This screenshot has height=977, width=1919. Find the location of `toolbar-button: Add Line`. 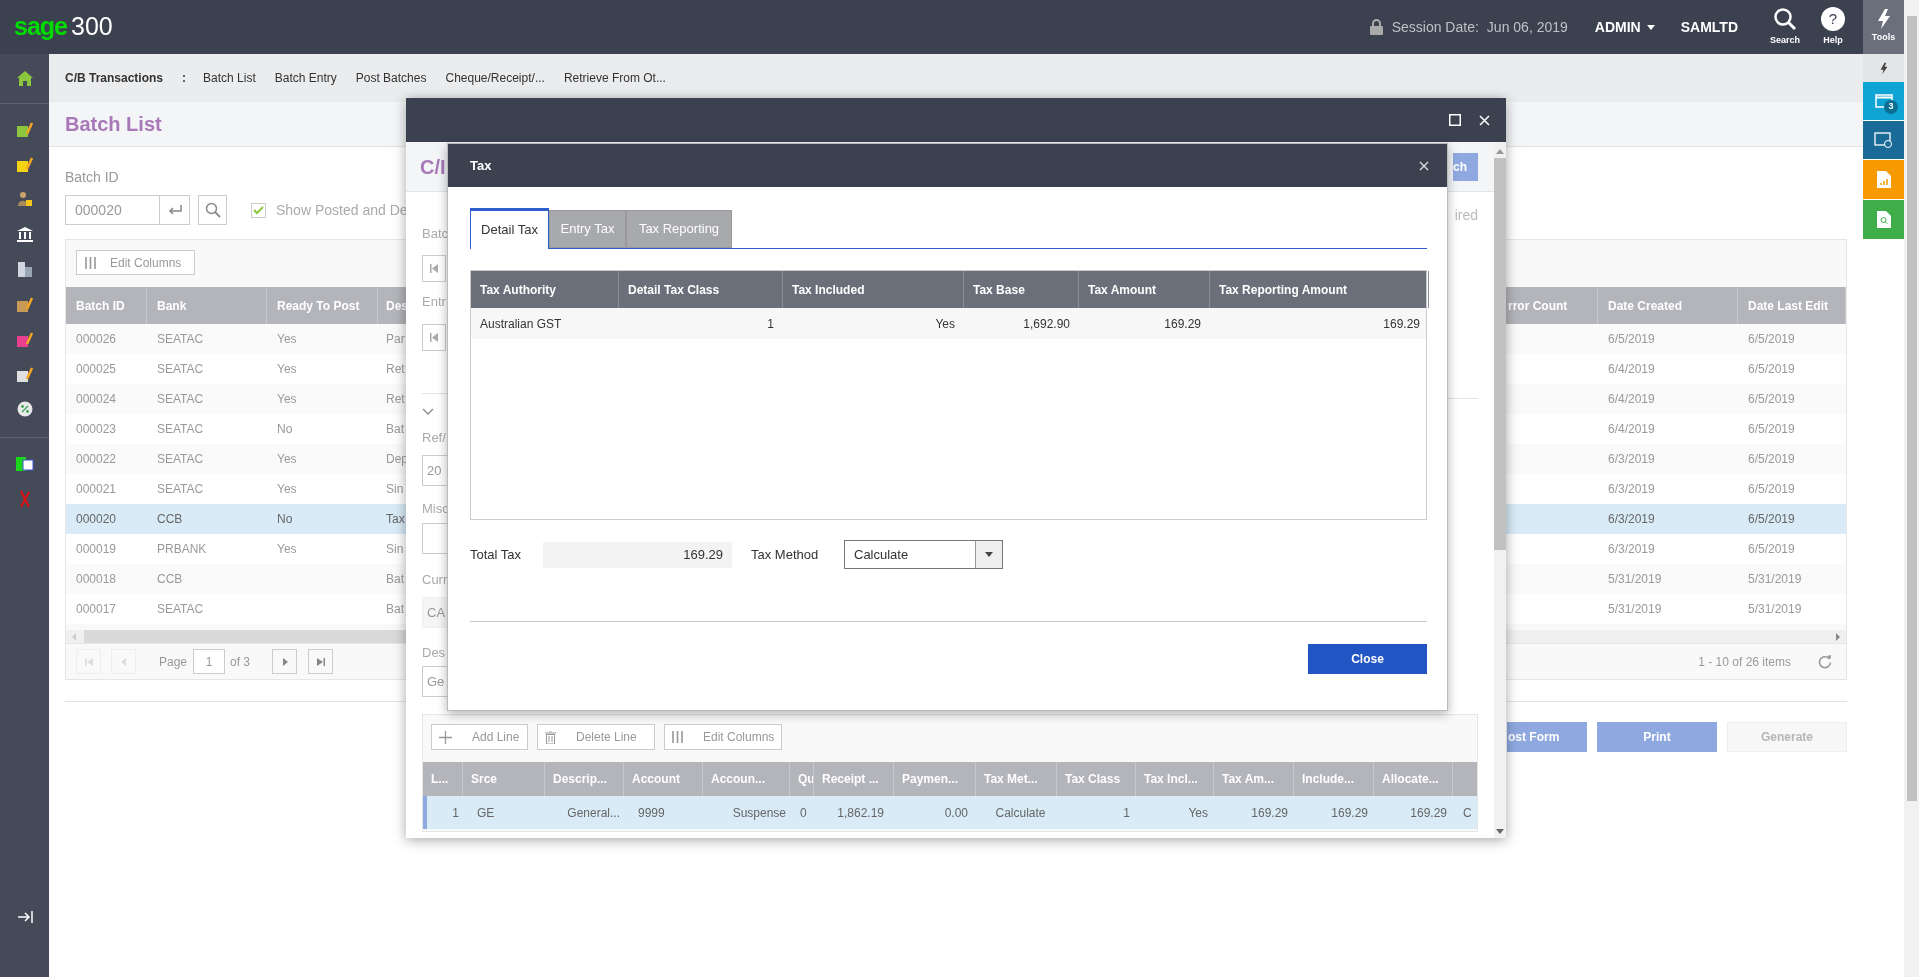

toolbar-button: Add Line is located at coordinates (479, 737).